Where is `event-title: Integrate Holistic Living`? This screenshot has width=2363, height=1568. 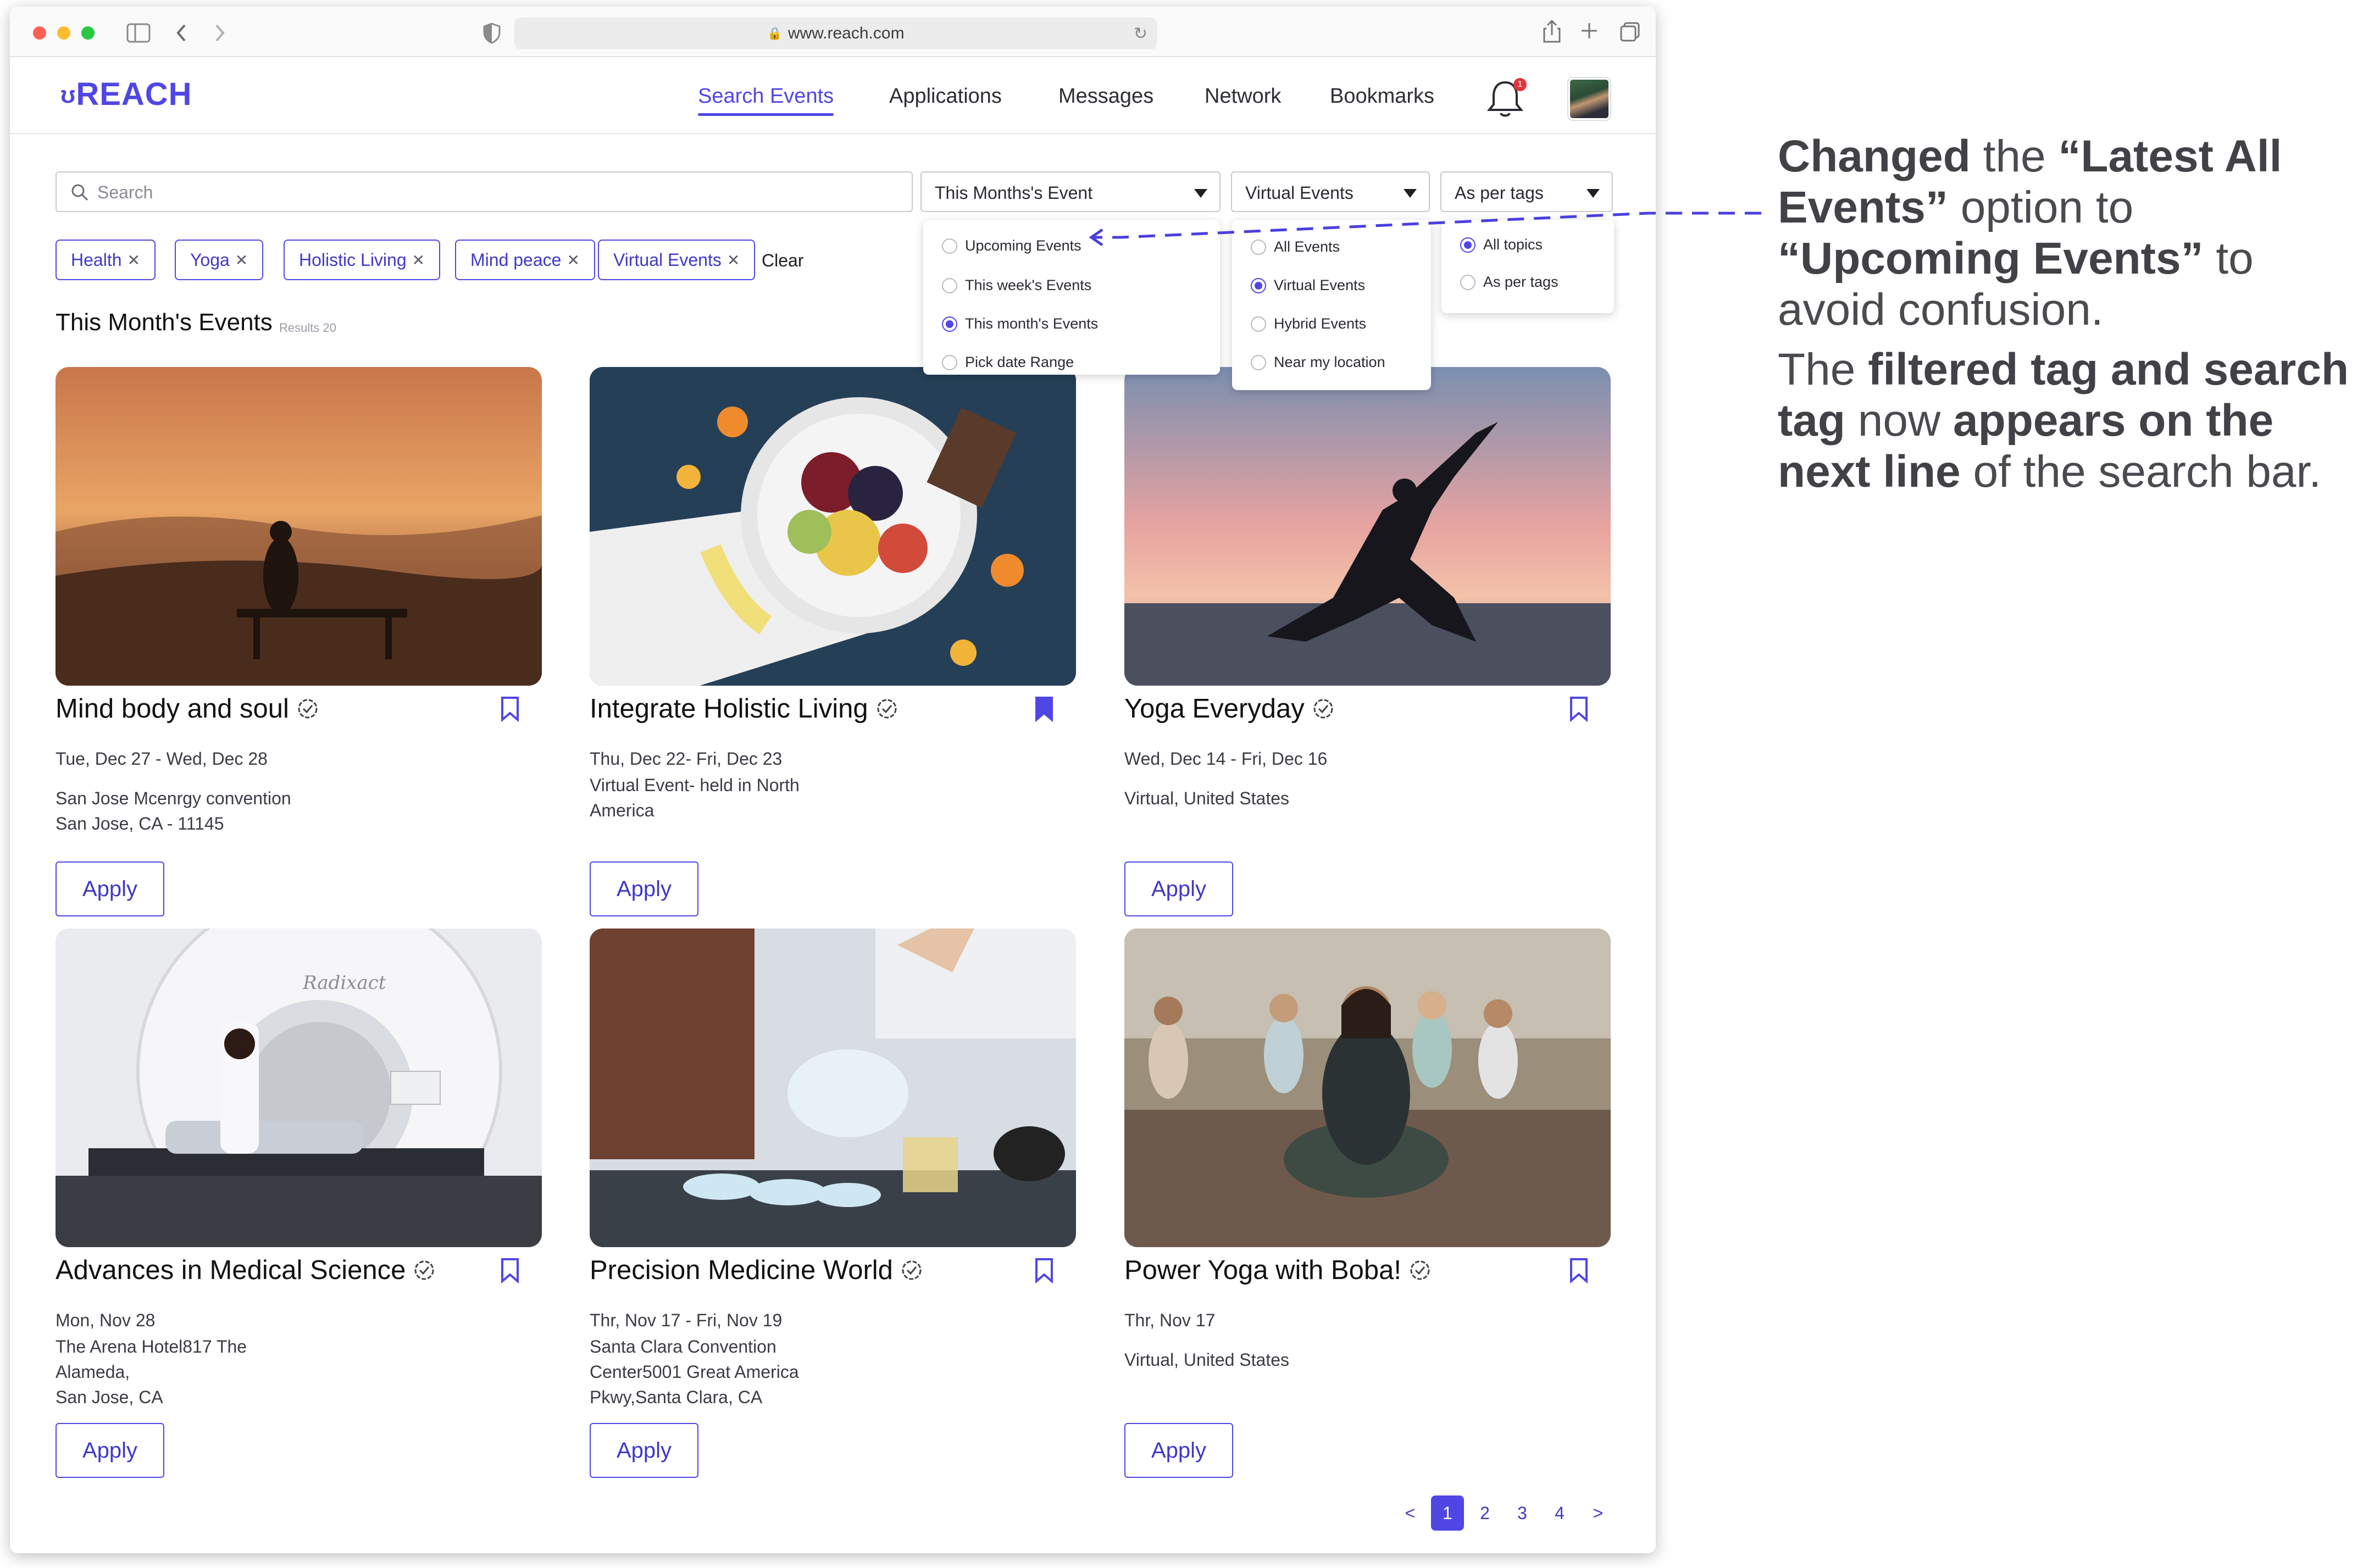
event-title: Integrate Holistic Living is located at coordinates (744, 708).